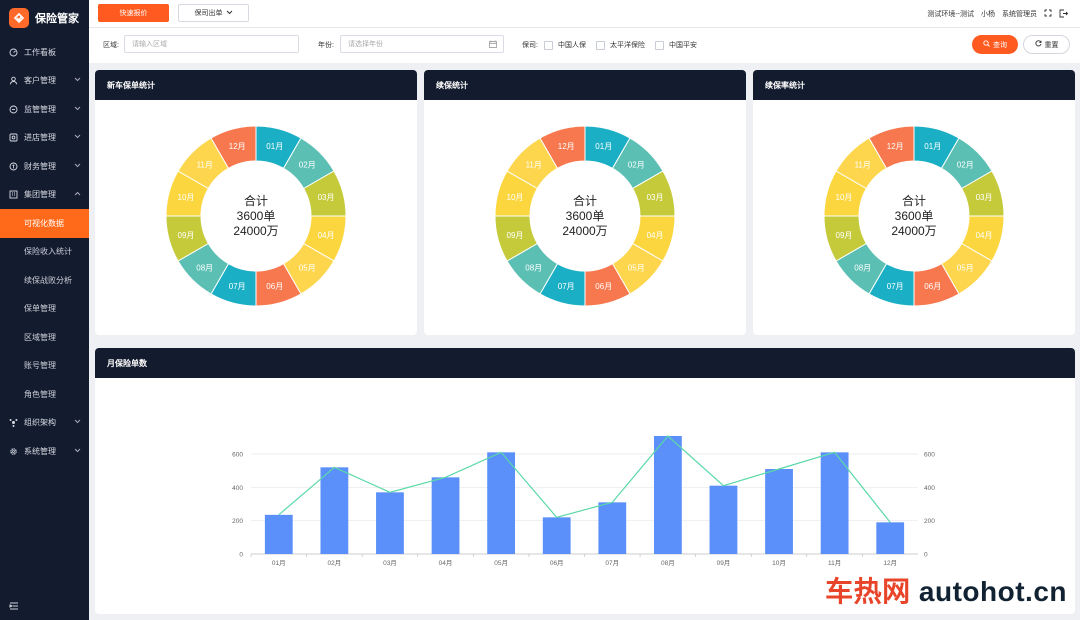  Describe the element at coordinates (44, 394) in the screenshot. I see `sidebar-subitem: 角色管理` at that location.